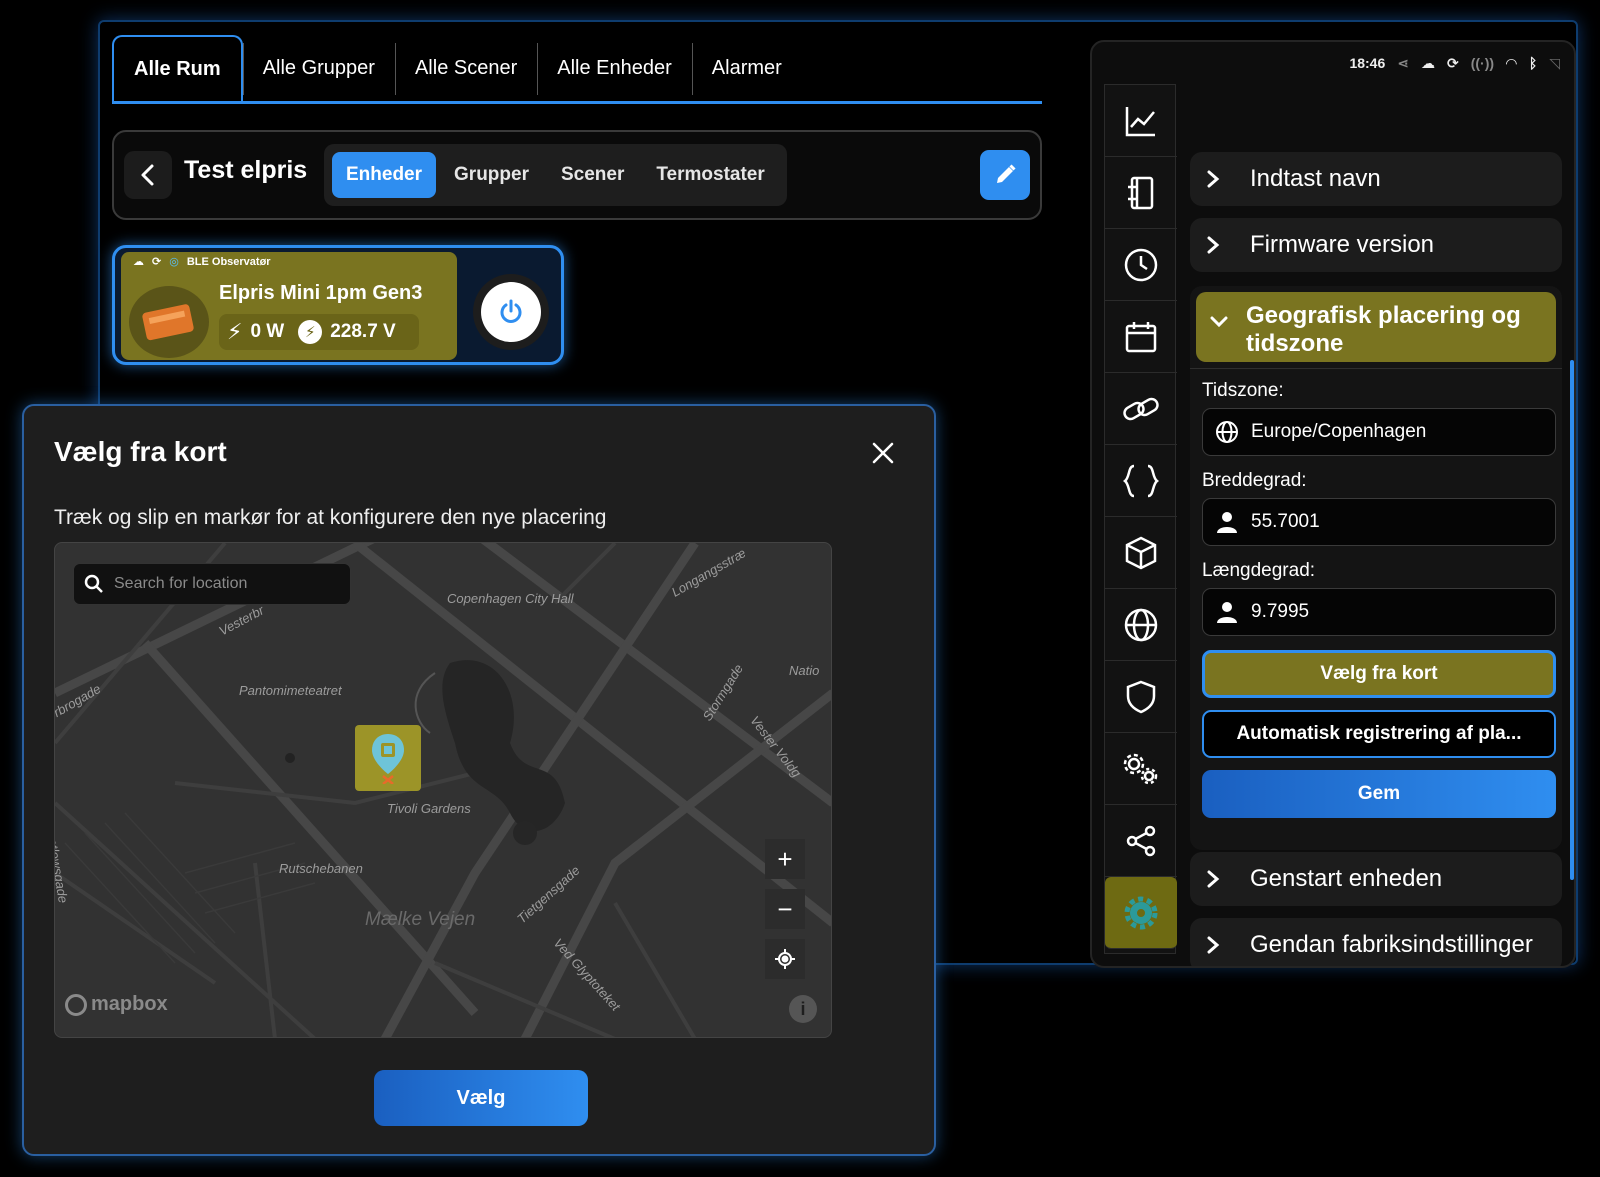 The width and height of the screenshot is (1600, 1177). What do you see at coordinates (93, 583) in the screenshot?
I see `search-icon` at bounding box center [93, 583].